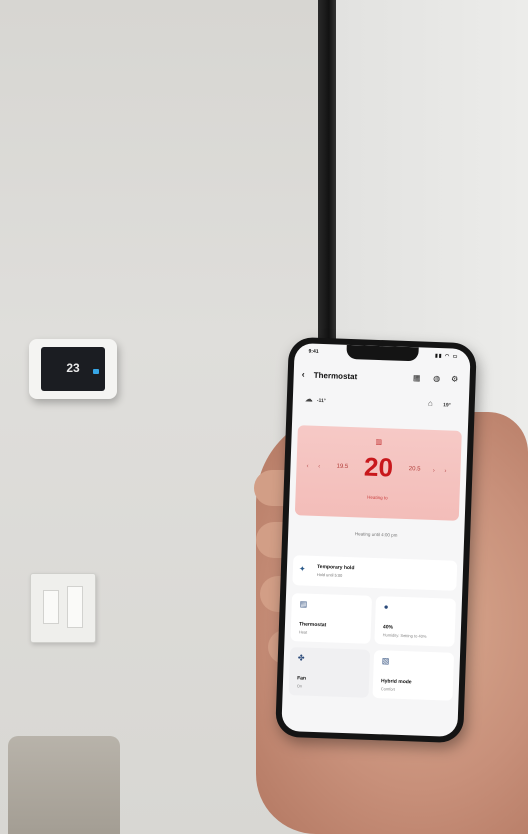 Image resolution: width=528 pixels, height=834 pixels. Describe the element at coordinates (416, 378) in the screenshot. I see `calendar-icon: ▦` at that location.